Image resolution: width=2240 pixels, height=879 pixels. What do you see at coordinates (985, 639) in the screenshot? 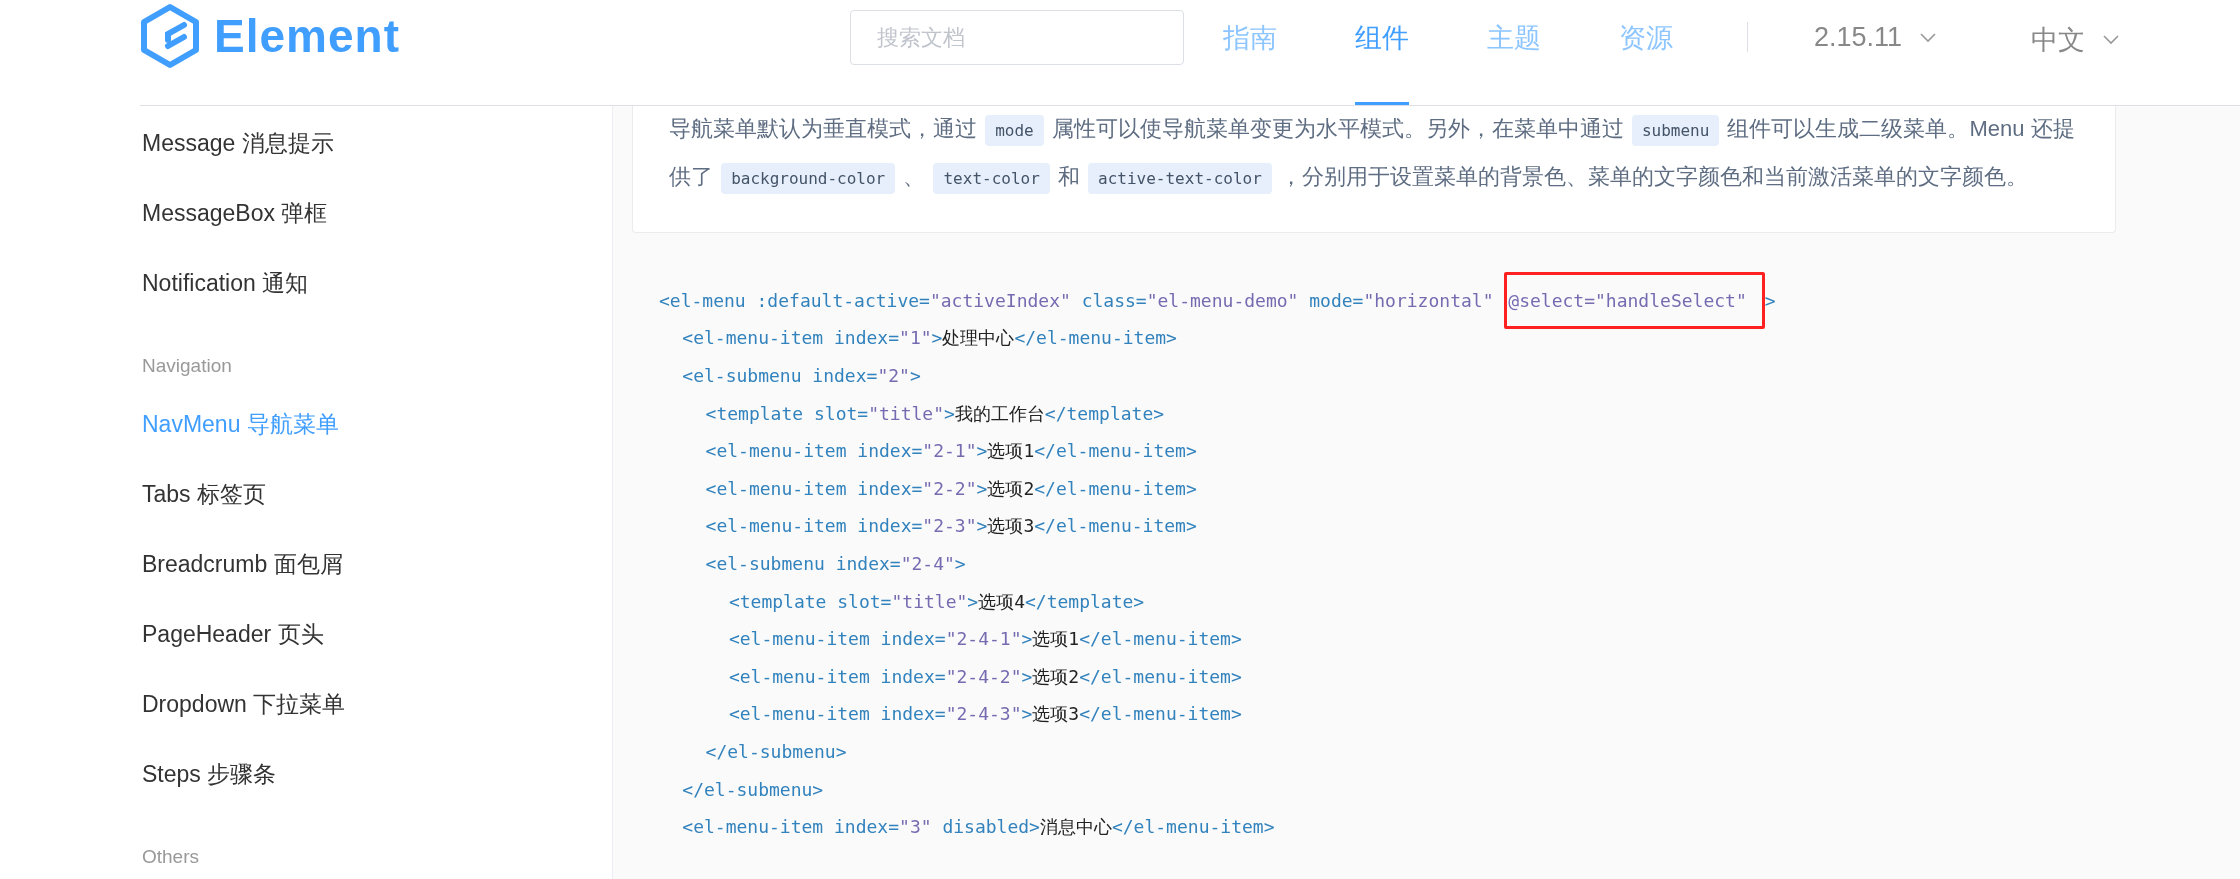
I see `code-line: <el-menu-item index="2-4-1">选项1</el-menu-item>` at bounding box center [985, 639].